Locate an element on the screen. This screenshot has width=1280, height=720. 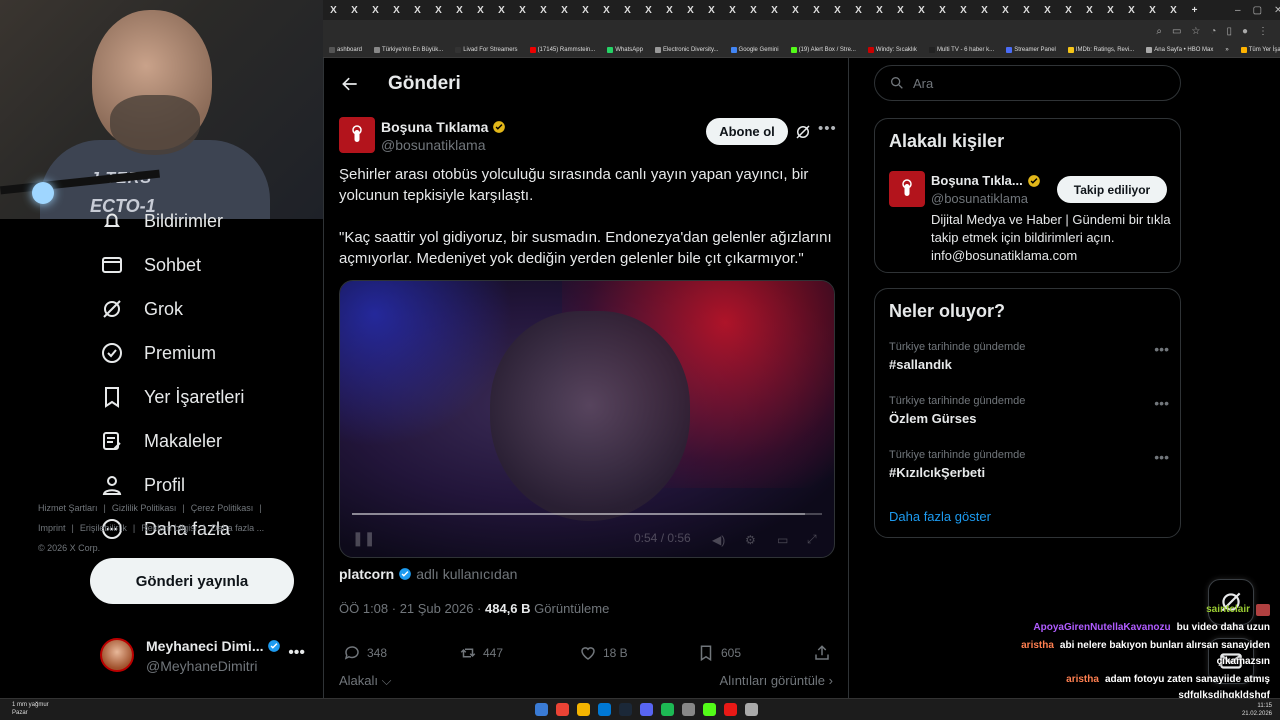
bookmark-item: Streamer Panel is located at coordinates (1031, 49).